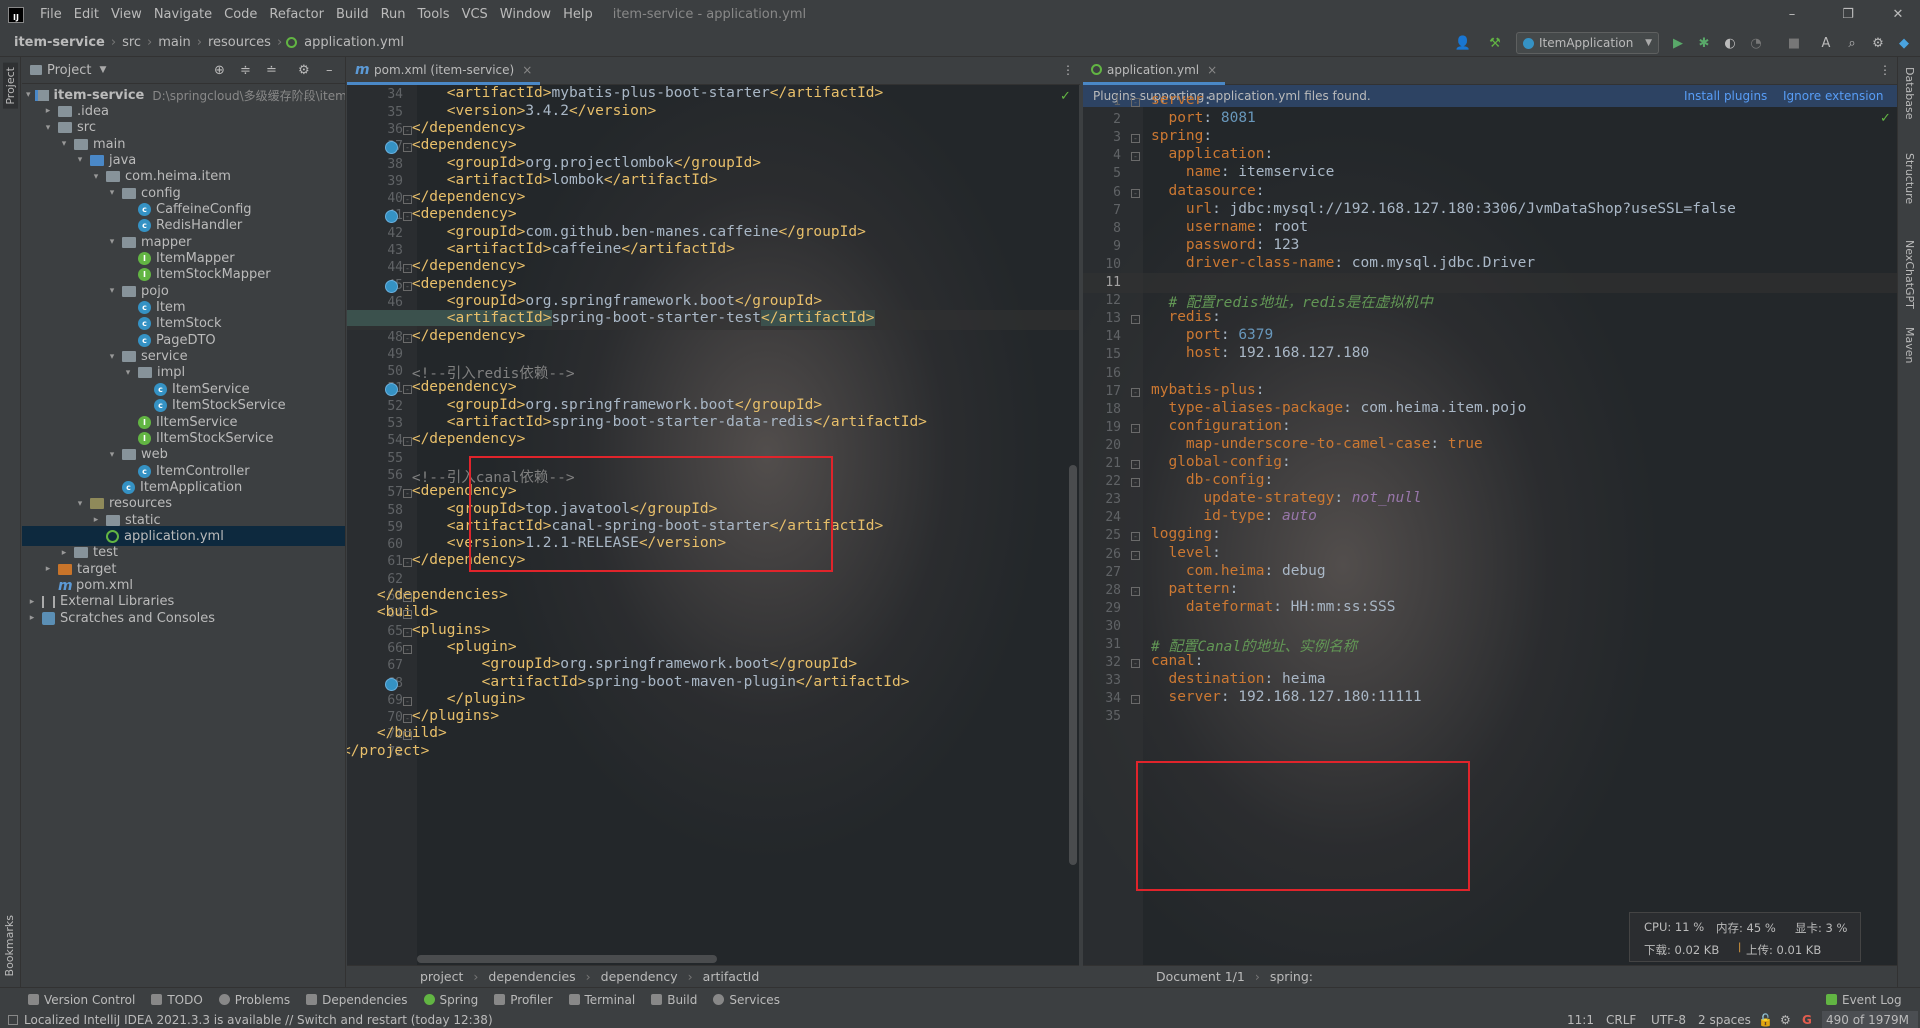 This screenshot has width=1920, height=1028. What do you see at coordinates (1833, 96) in the screenshot?
I see `ignore-extension-link: Ignore extension` at bounding box center [1833, 96].